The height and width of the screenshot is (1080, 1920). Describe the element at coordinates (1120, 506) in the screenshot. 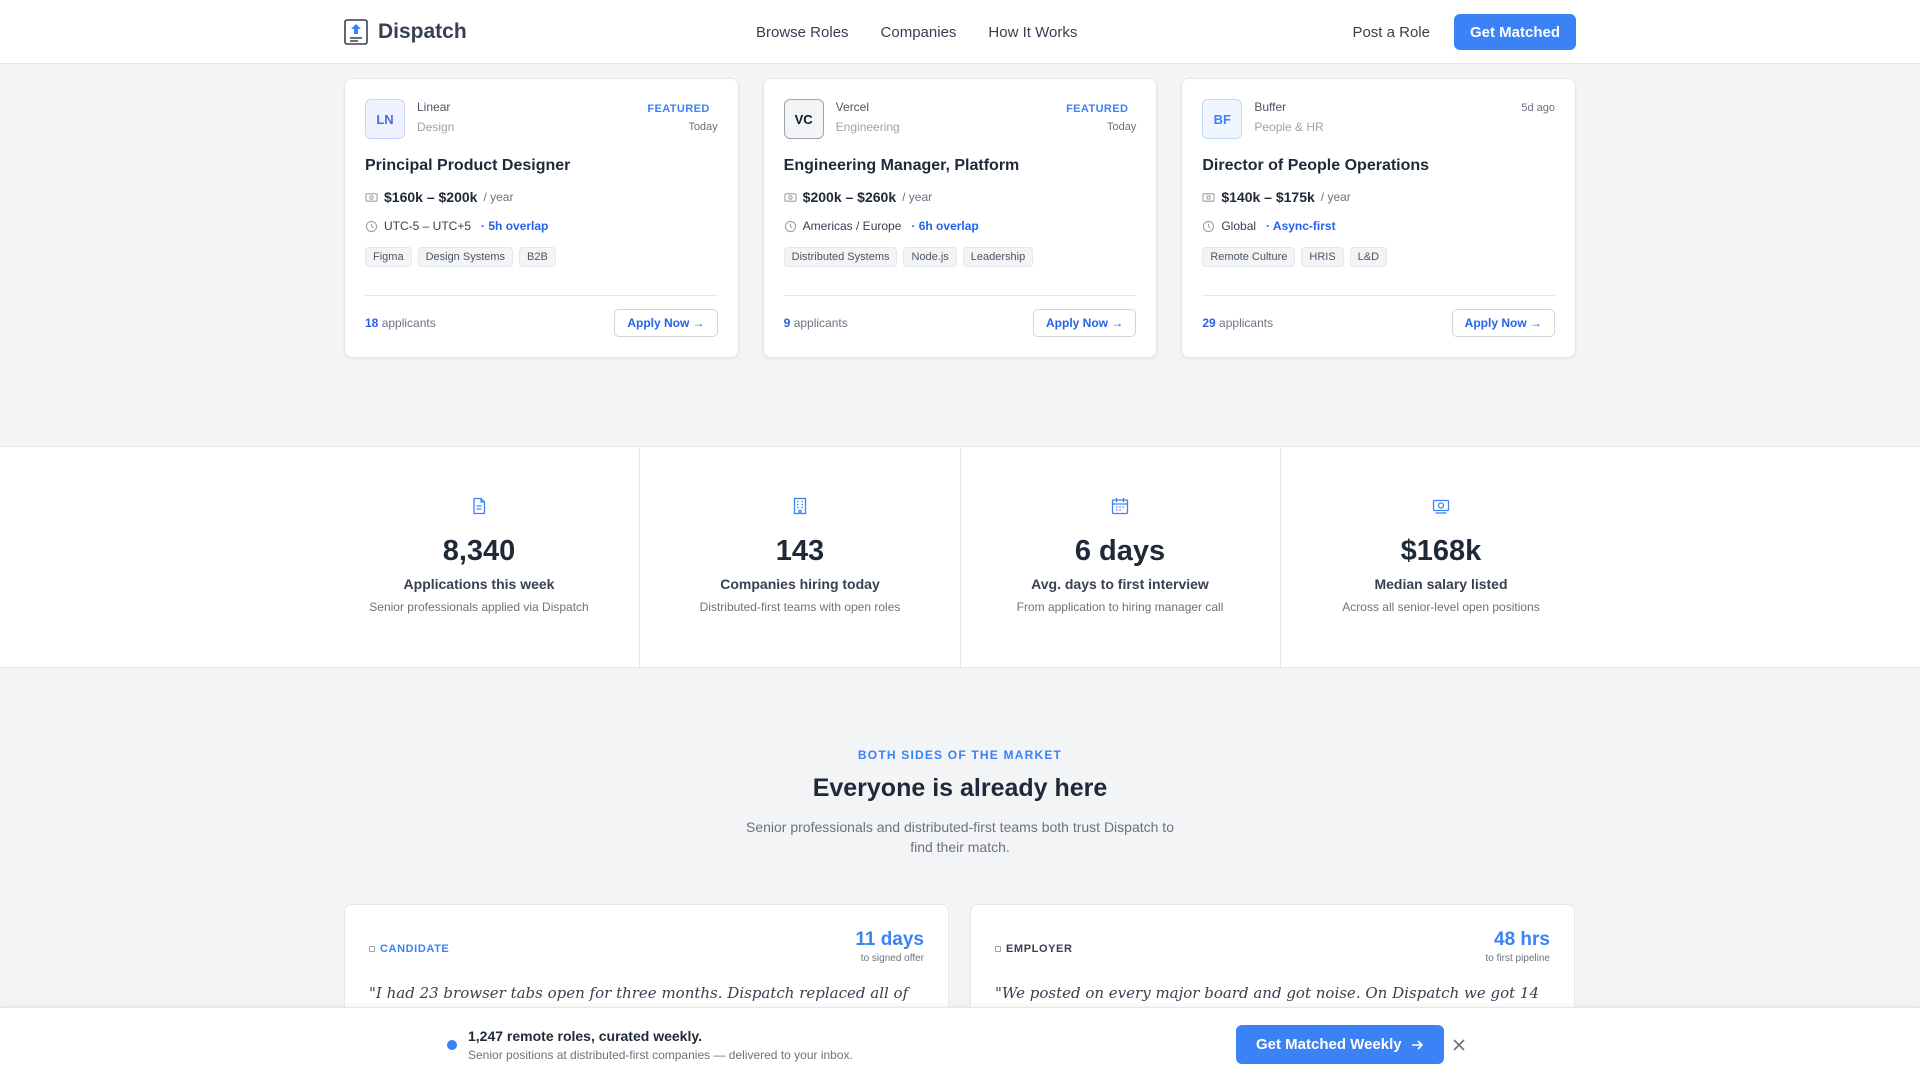

I see `calendar-icon` at that location.